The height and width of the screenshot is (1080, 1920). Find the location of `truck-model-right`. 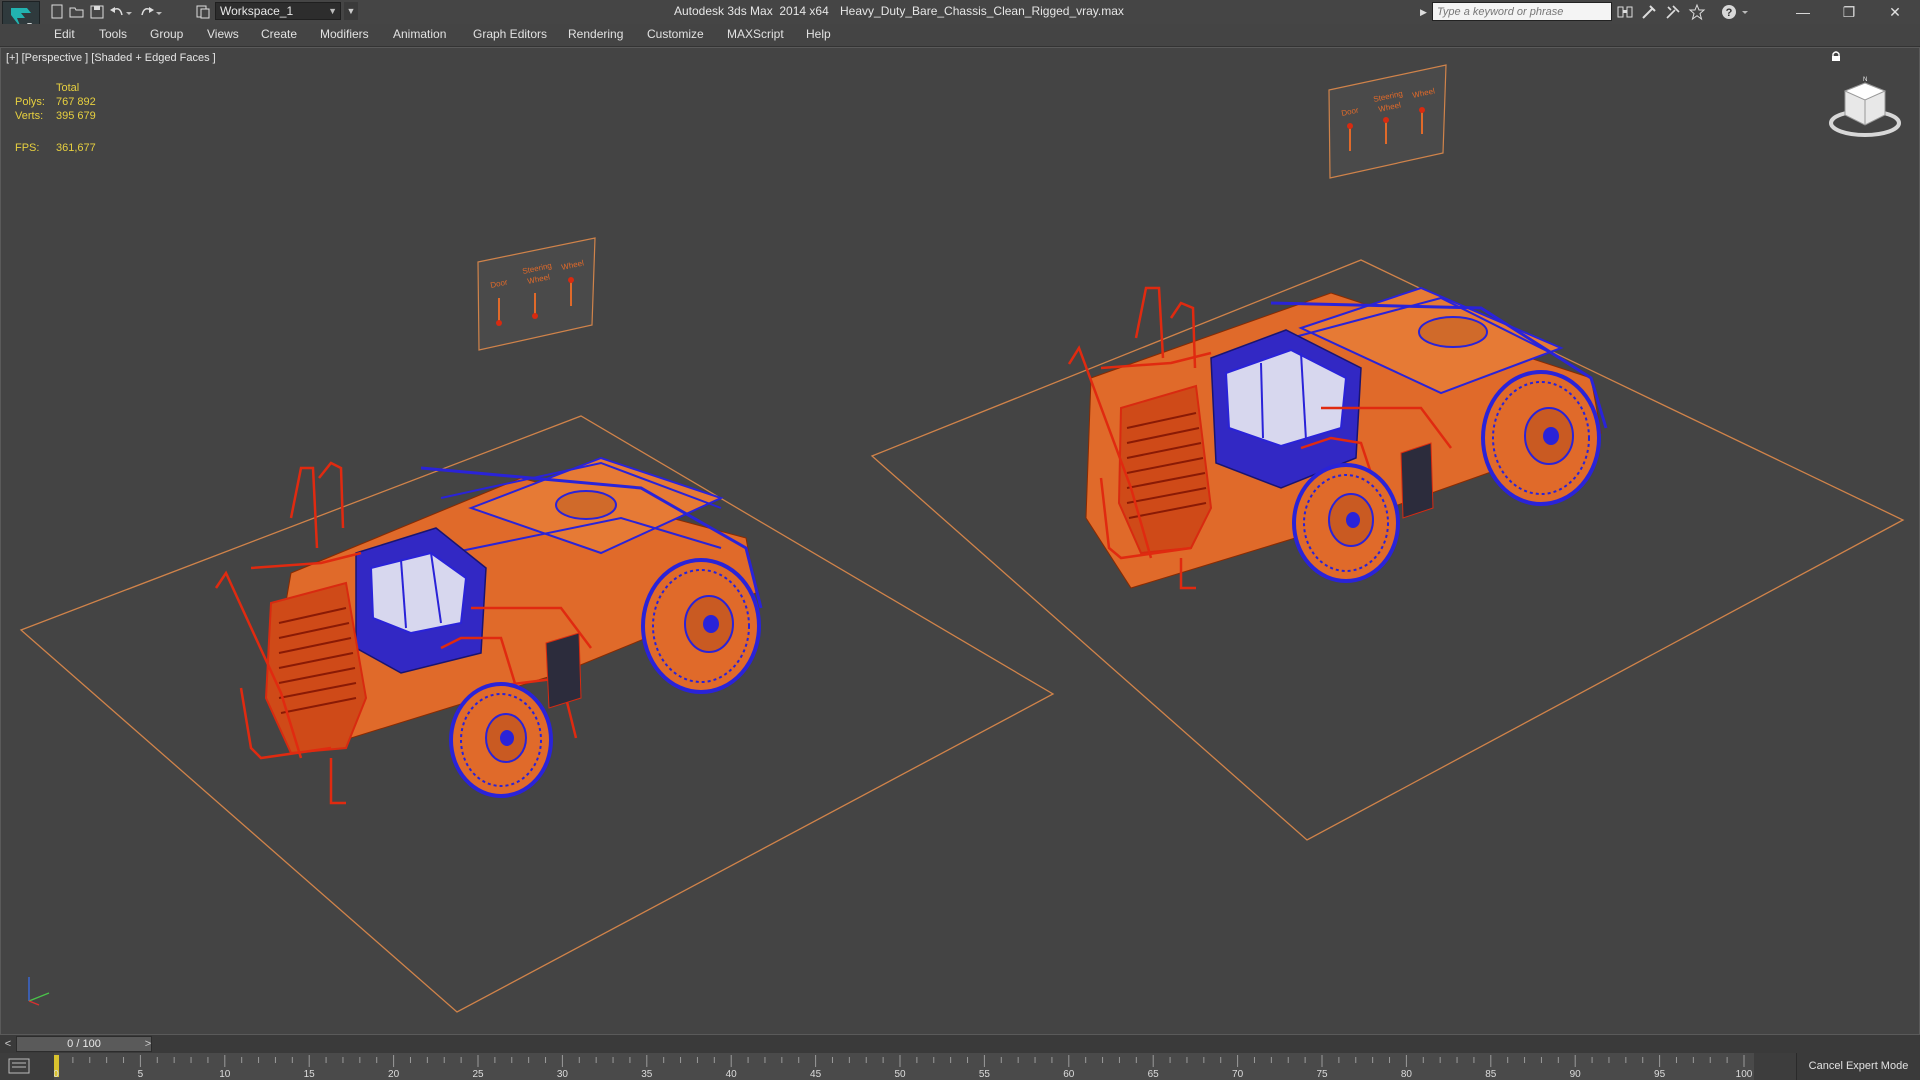

truck-model-right is located at coordinates (1337, 438).